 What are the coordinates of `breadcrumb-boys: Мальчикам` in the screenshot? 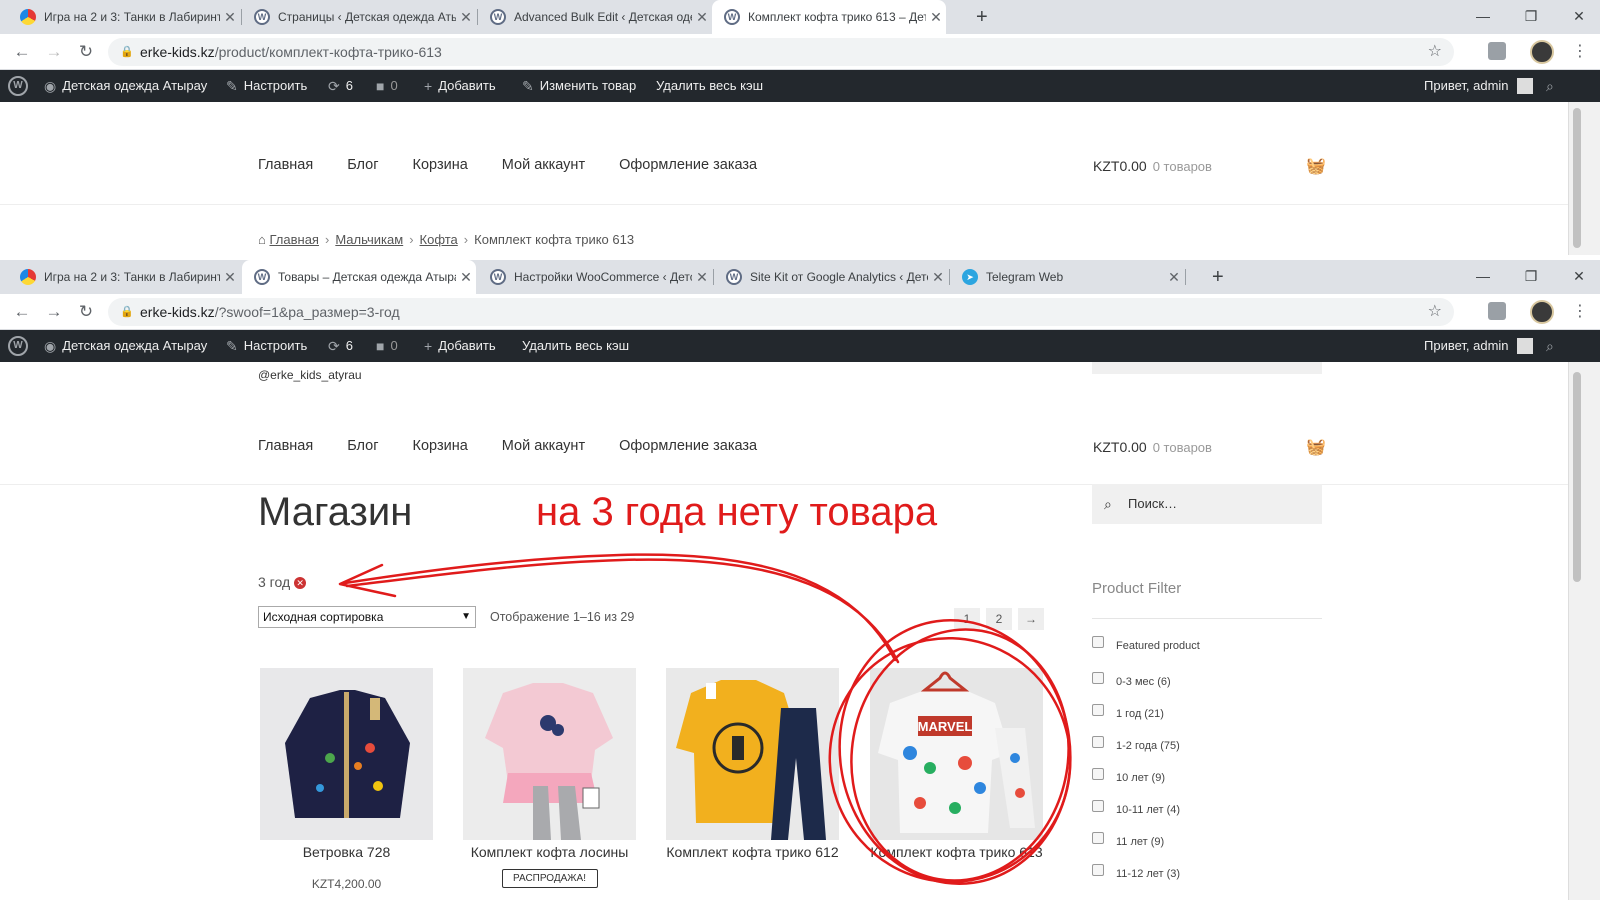 It's located at (369, 239).